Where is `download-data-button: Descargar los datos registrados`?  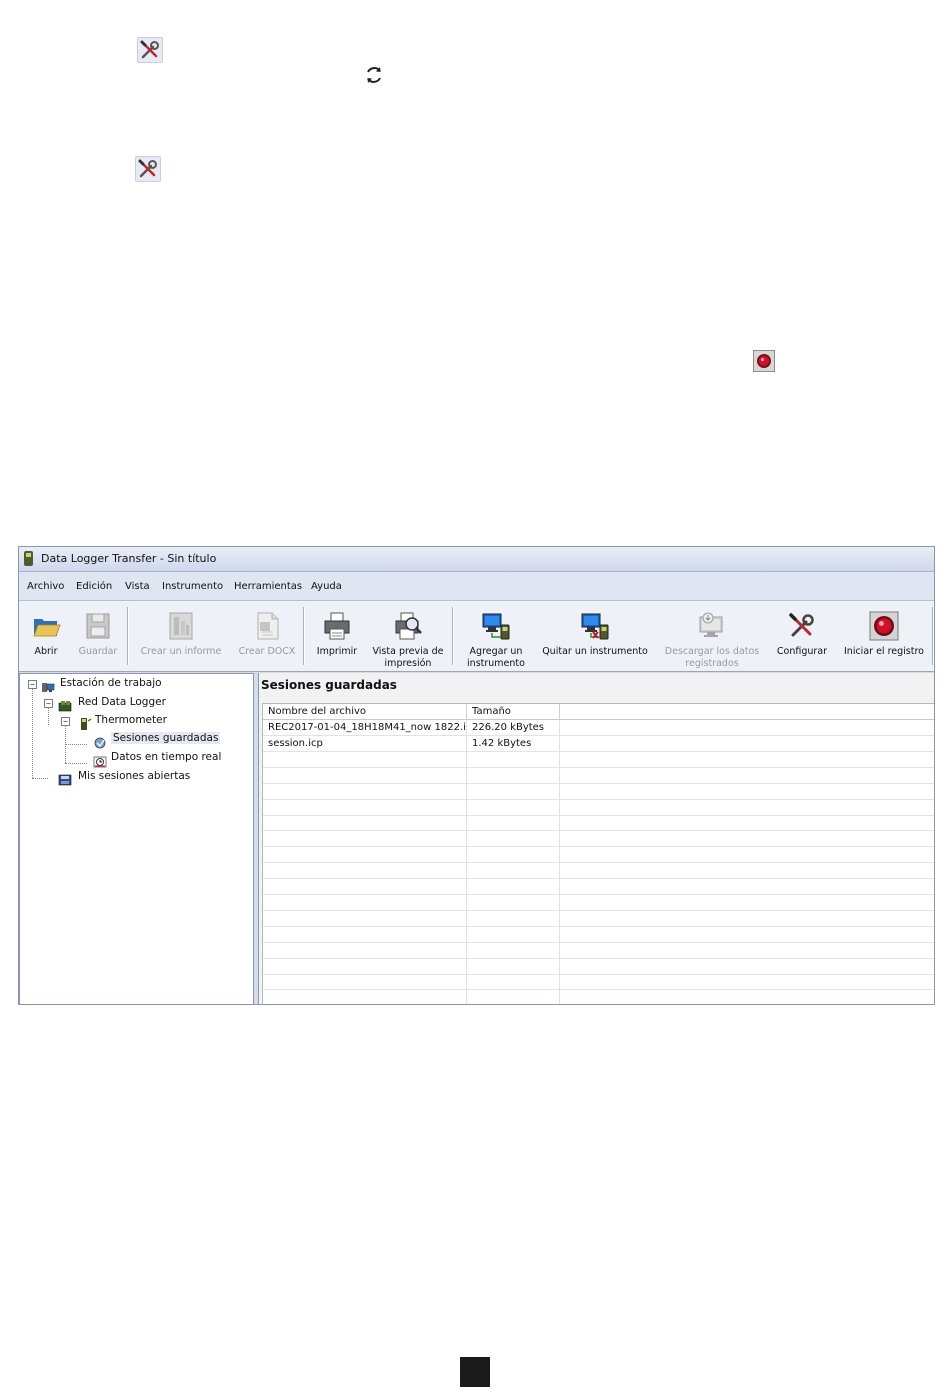 download-data-button: Descargar los datos registrados is located at coordinates (712, 636).